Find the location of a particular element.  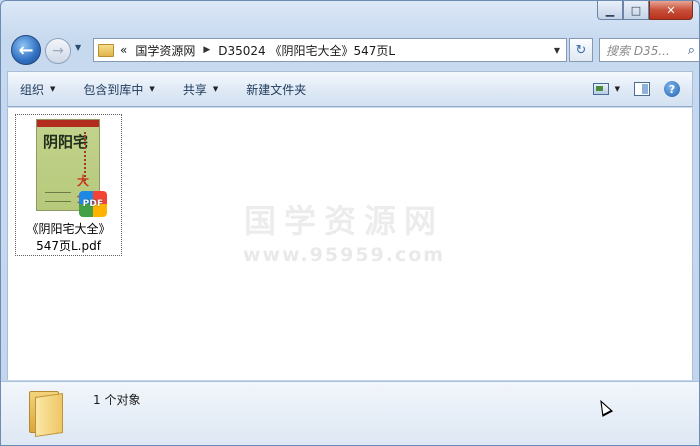

view-controls: ▼ ? is located at coordinates (636, 89).